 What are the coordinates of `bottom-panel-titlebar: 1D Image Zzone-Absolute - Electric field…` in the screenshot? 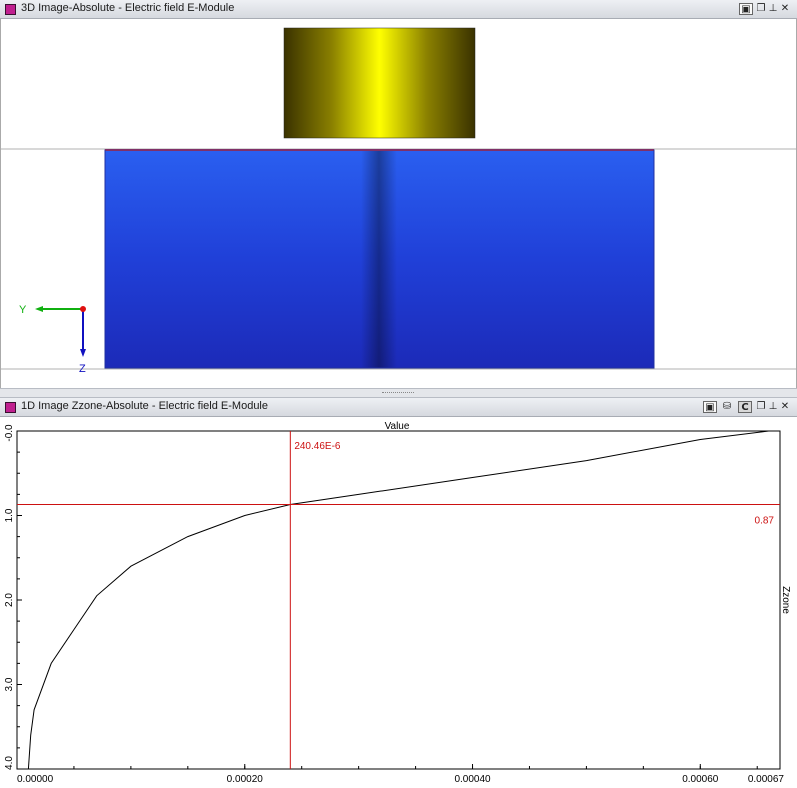 It's located at (398, 407).